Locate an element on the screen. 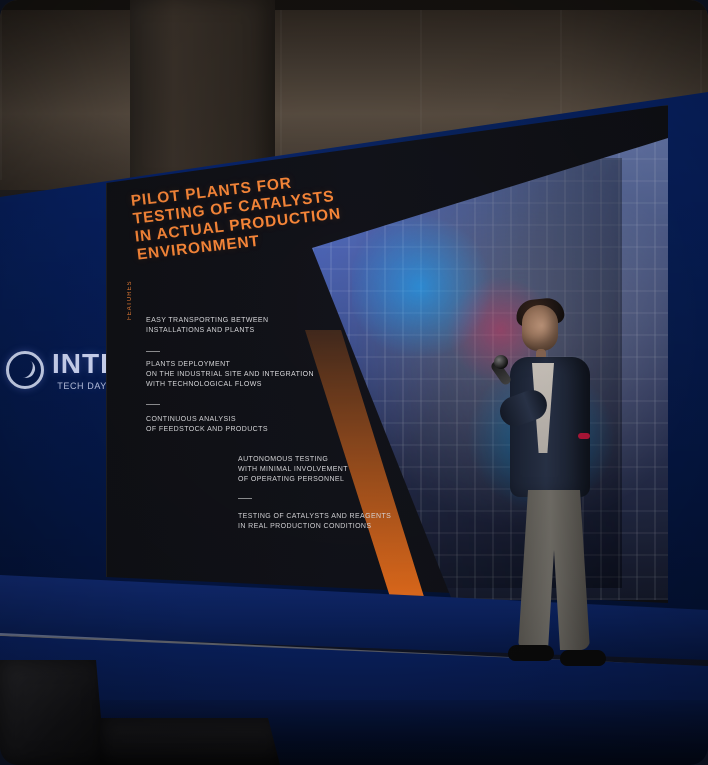  inti-logo-icon is located at coordinates (25, 370).